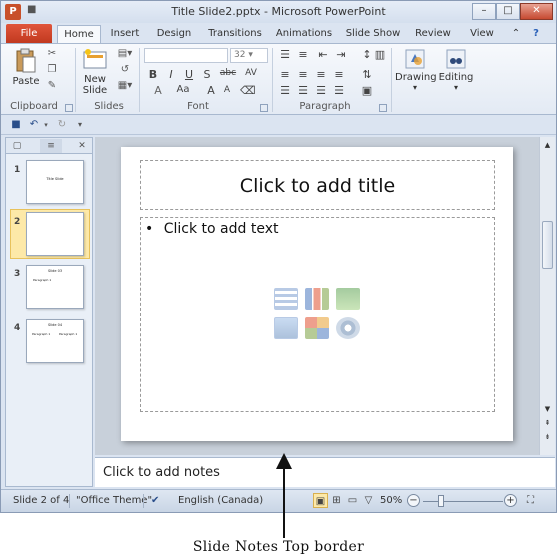 This screenshot has width=557, height=559. Describe the element at coordinates (547, 423) in the screenshot. I see `previous-slide-icon: ⇞` at that location.